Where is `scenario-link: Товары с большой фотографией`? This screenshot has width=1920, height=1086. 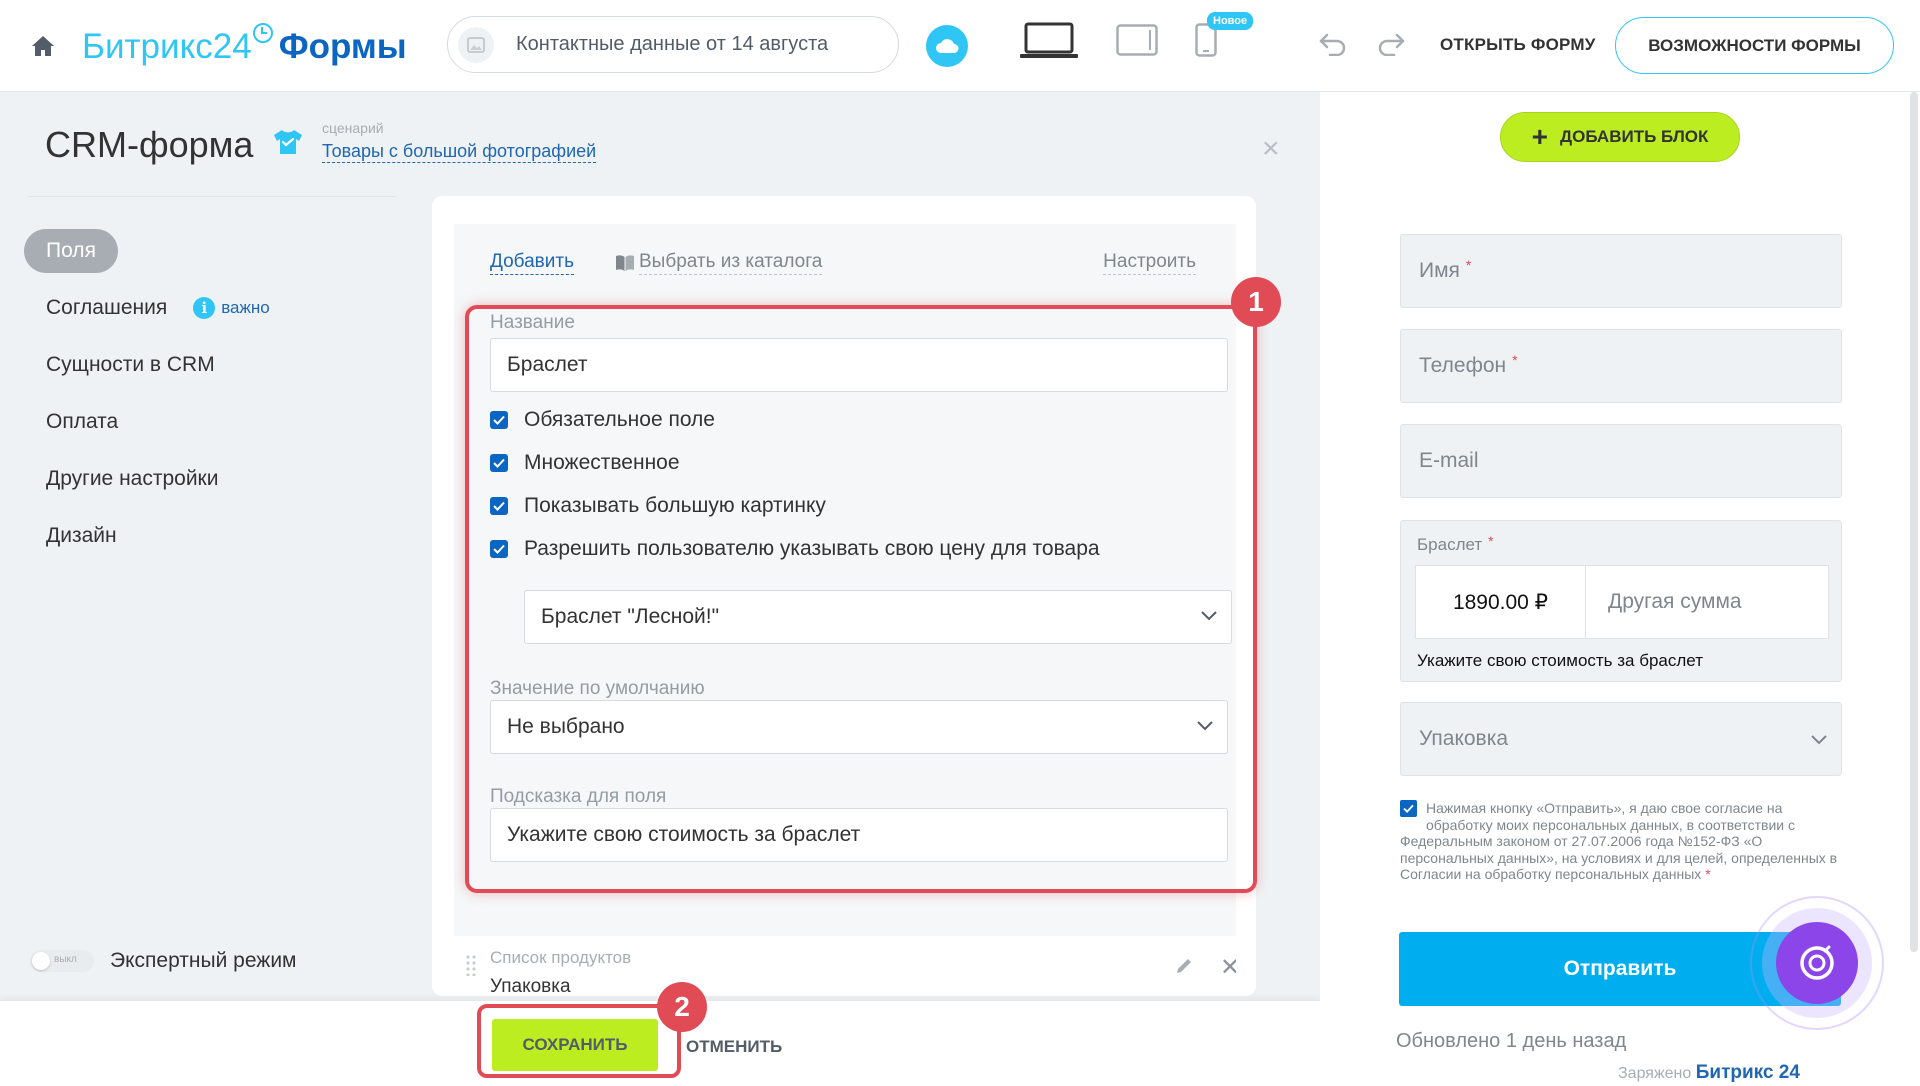 scenario-link: Товары с большой фотографией is located at coordinates (459, 151).